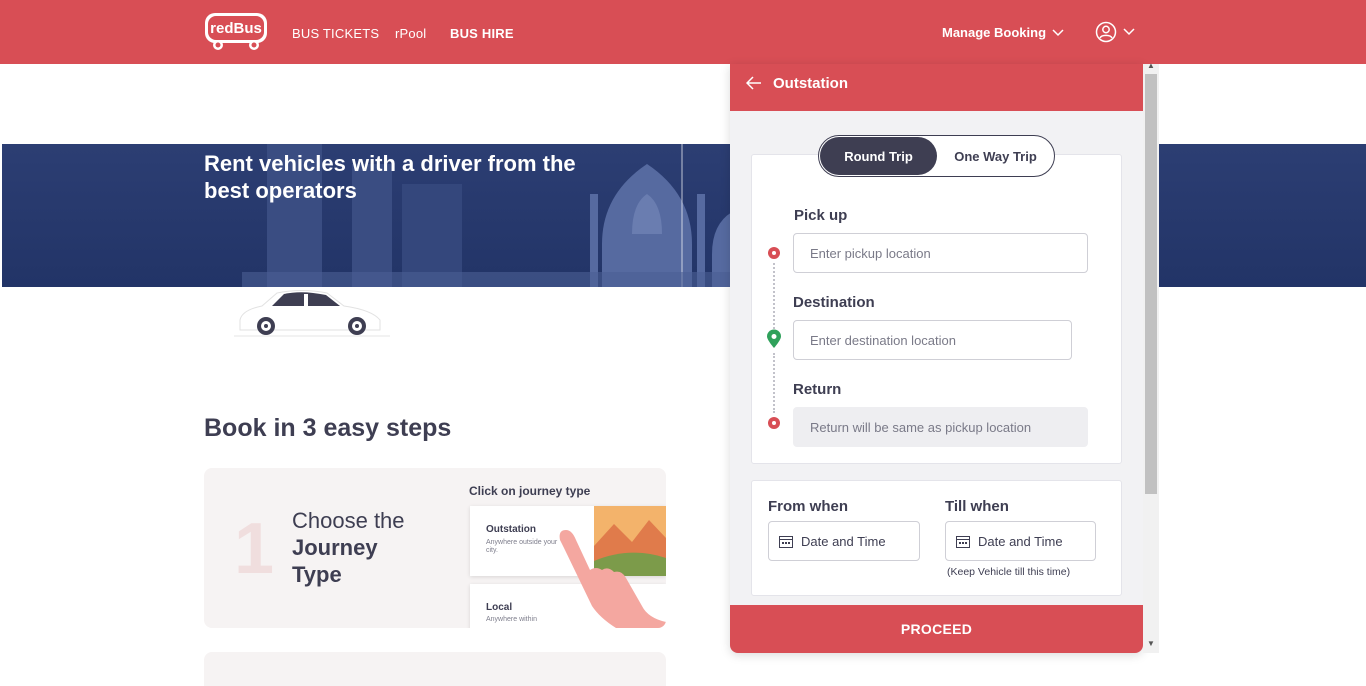 The height and width of the screenshot is (686, 1366). Describe the element at coordinates (940, 427) in the screenshot. I see `return-input` at that location.